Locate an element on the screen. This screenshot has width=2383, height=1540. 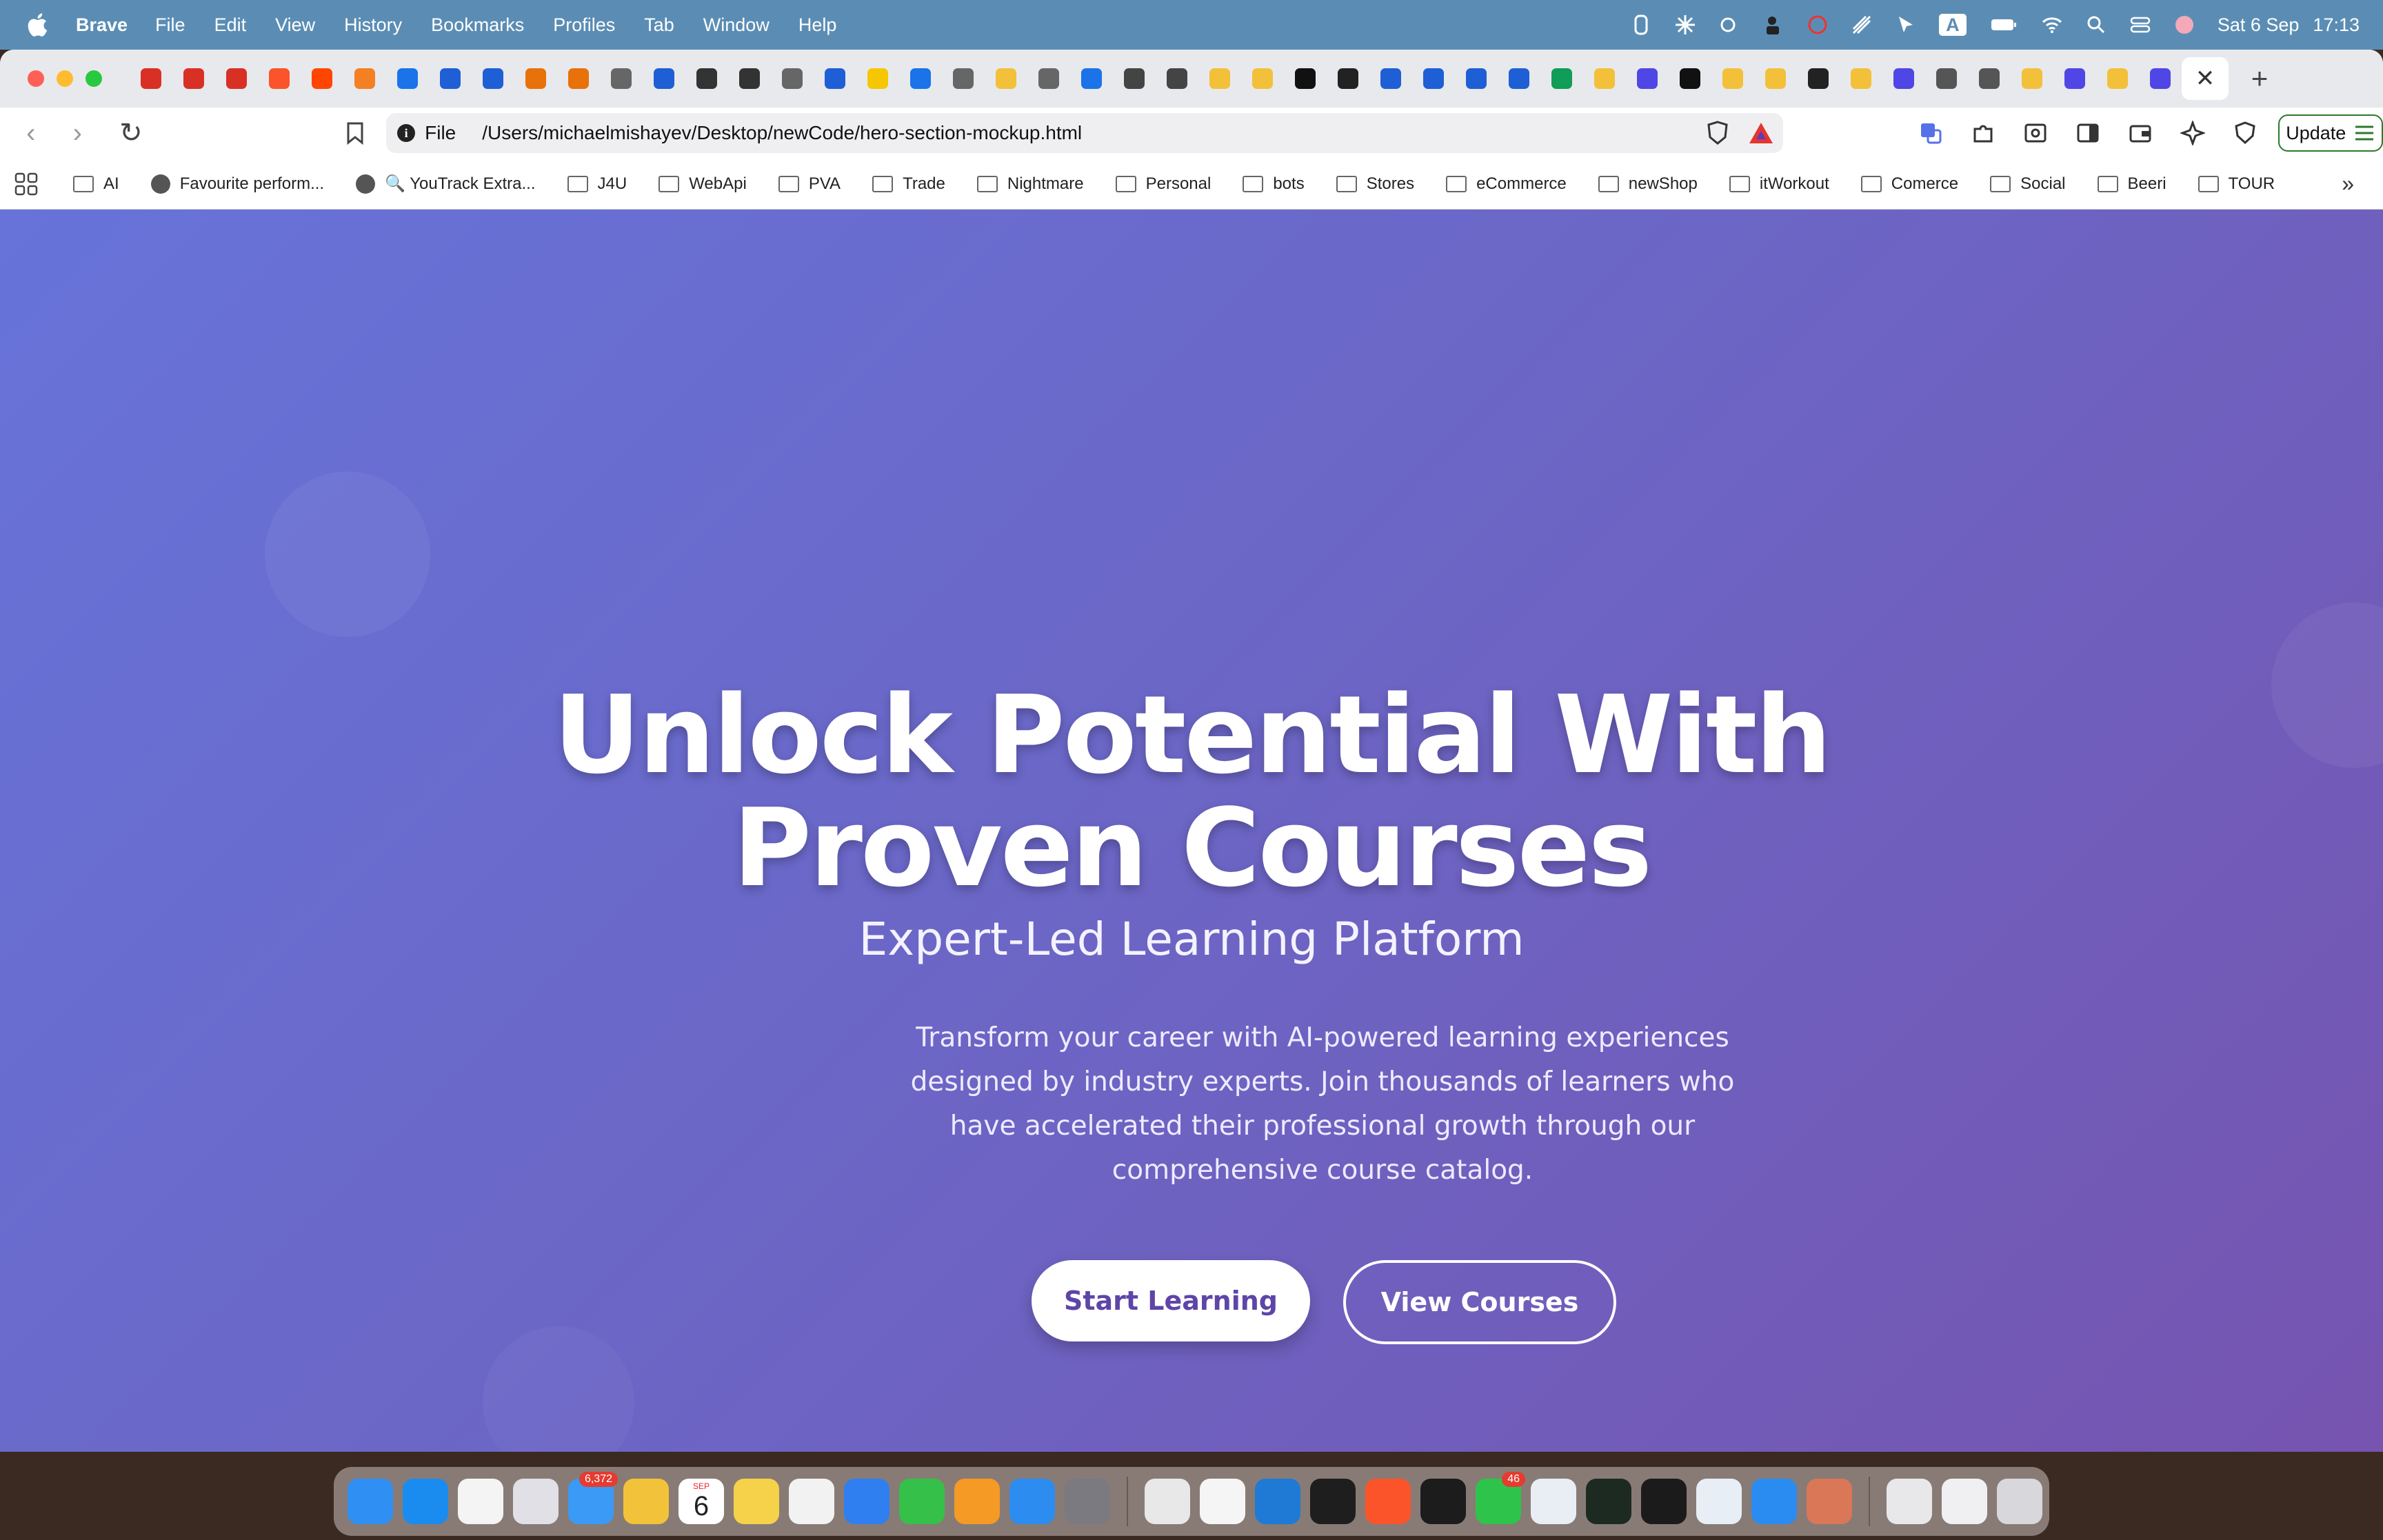
bookmark-item: Personal is located at coordinates (1163, 184).